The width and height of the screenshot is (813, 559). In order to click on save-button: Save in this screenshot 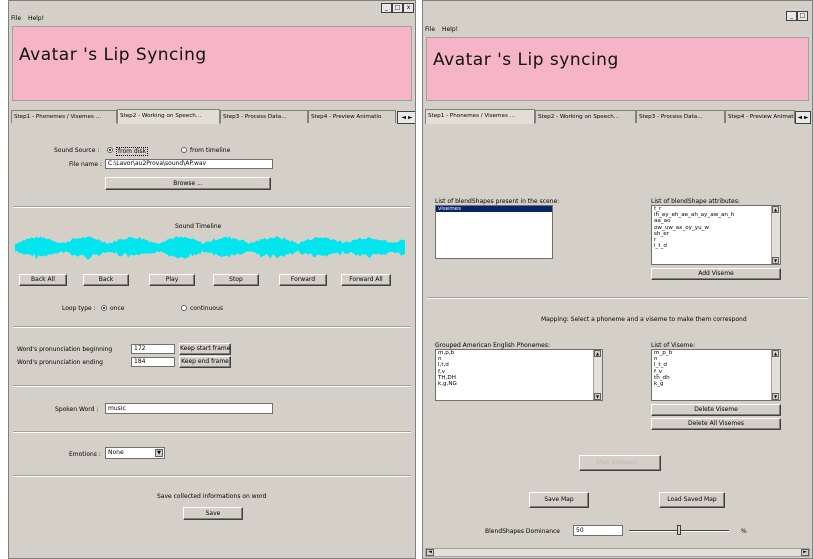, I will do `click(213, 513)`.